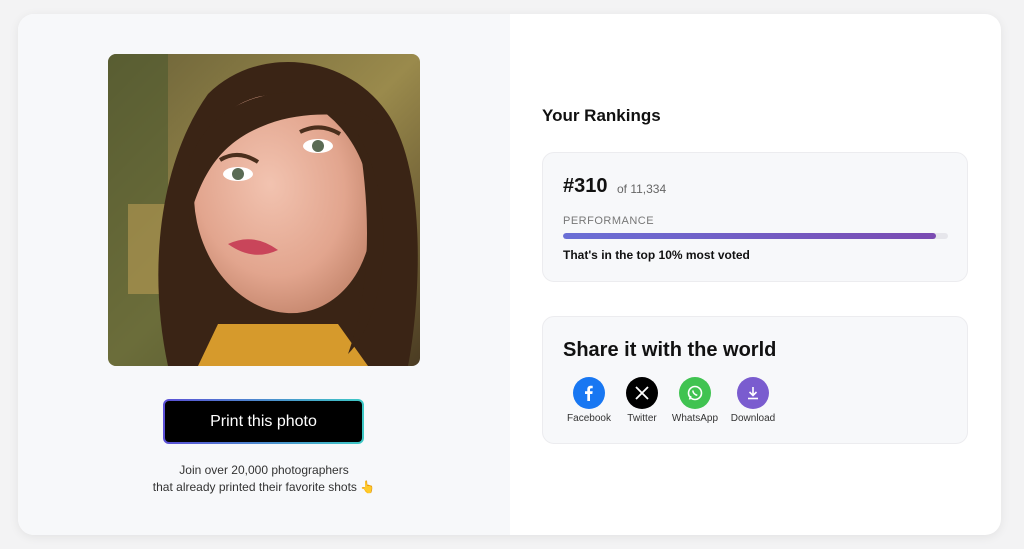  What do you see at coordinates (642, 189) in the screenshot?
I see `rank-total: of 11,334` at bounding box center [642, 189].